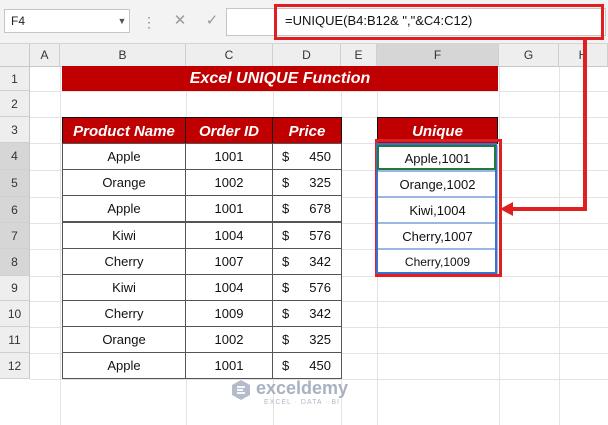  What do you see at coordinates (15, 79) in the screenshot?
I see `row-header-1: 1` at bounding box center [15, 79].